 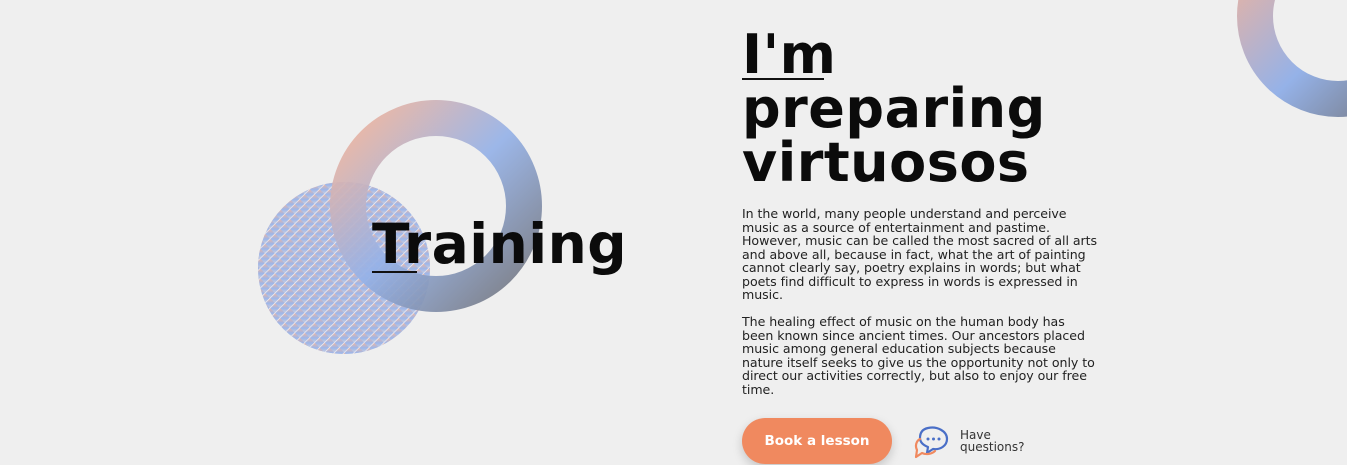 What do you see at coordinates (992, 441) in the screenshot?
I see `have-questions-label: Have questions?` at bounding box center [992, 441].